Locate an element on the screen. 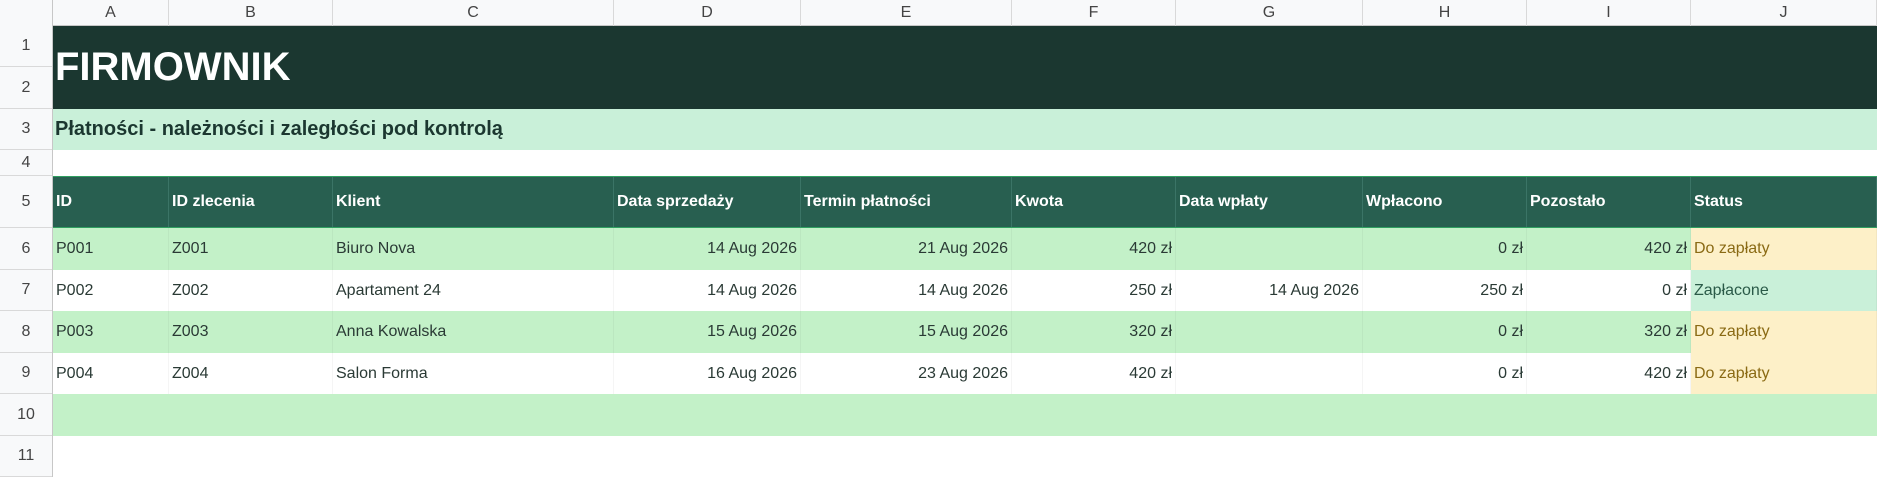 The width and height of the screenshot is (1877, 478). header-due-date: Termin płatności is located at coordinates (906, 202).